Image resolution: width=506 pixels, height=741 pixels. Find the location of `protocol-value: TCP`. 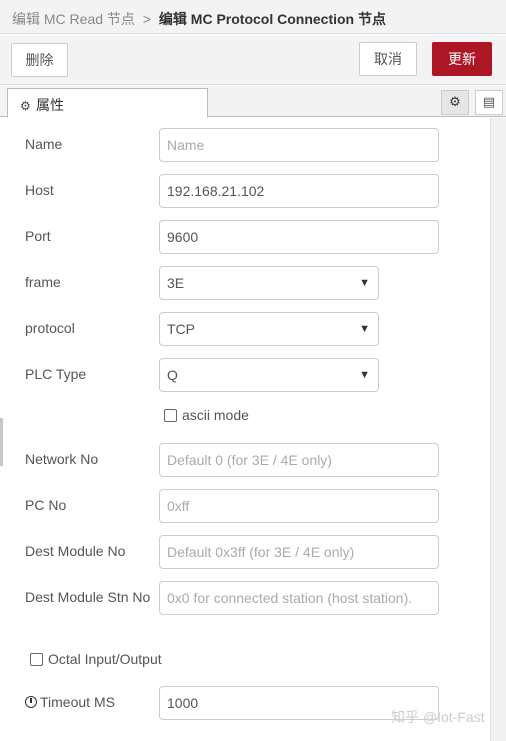

protocol-value: TCP is located at coordinates (181, 329).